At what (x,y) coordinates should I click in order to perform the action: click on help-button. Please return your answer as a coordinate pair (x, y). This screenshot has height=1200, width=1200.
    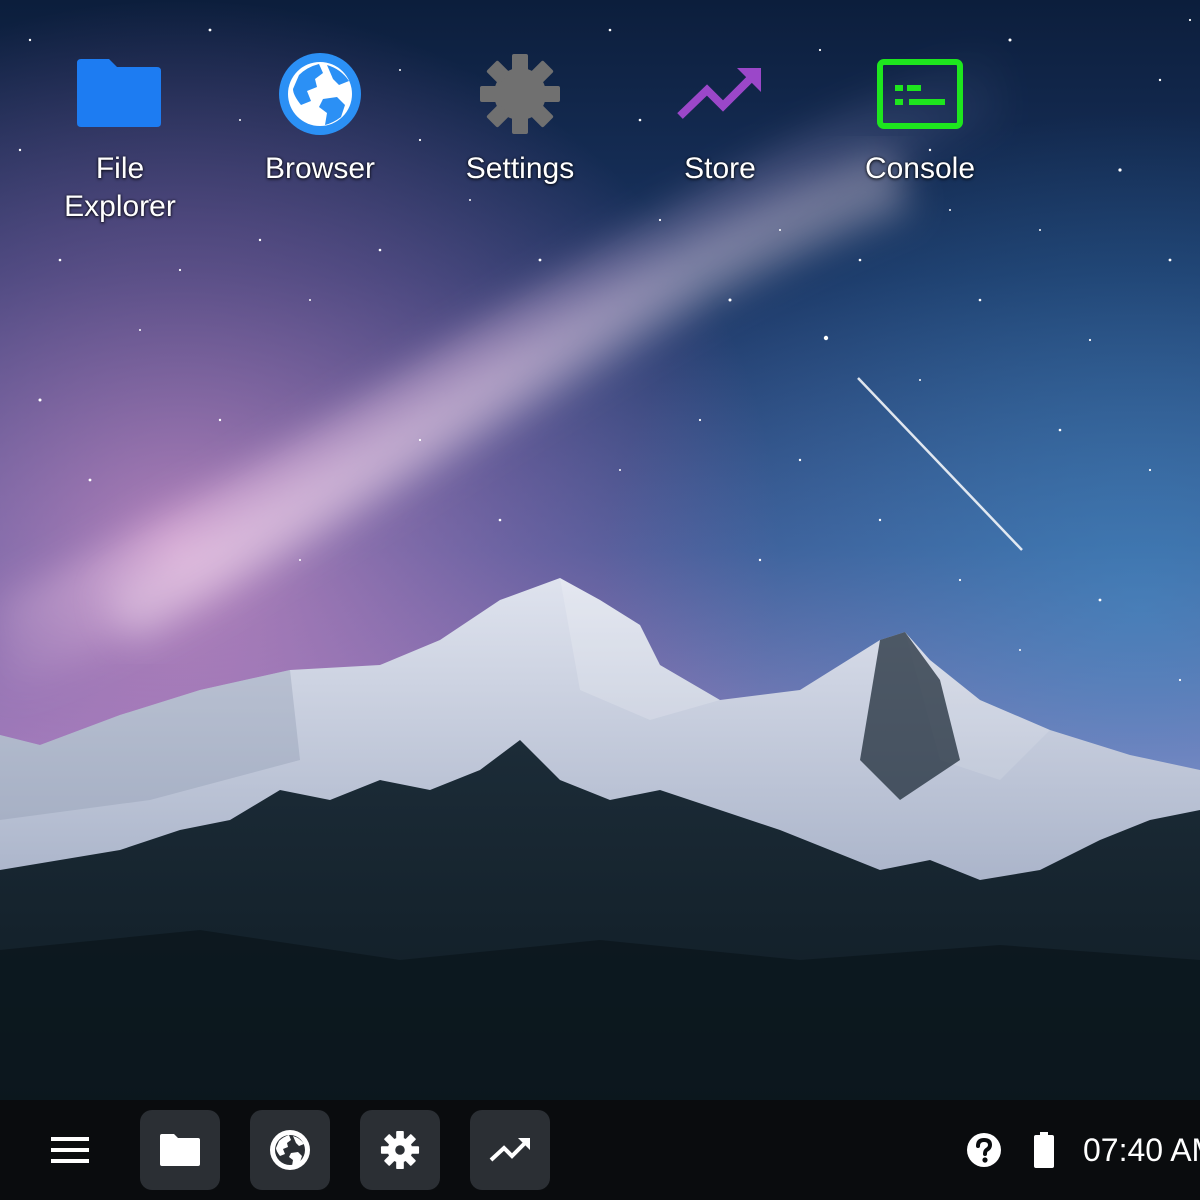
    Looking at the image, I should click on (984, 1150).